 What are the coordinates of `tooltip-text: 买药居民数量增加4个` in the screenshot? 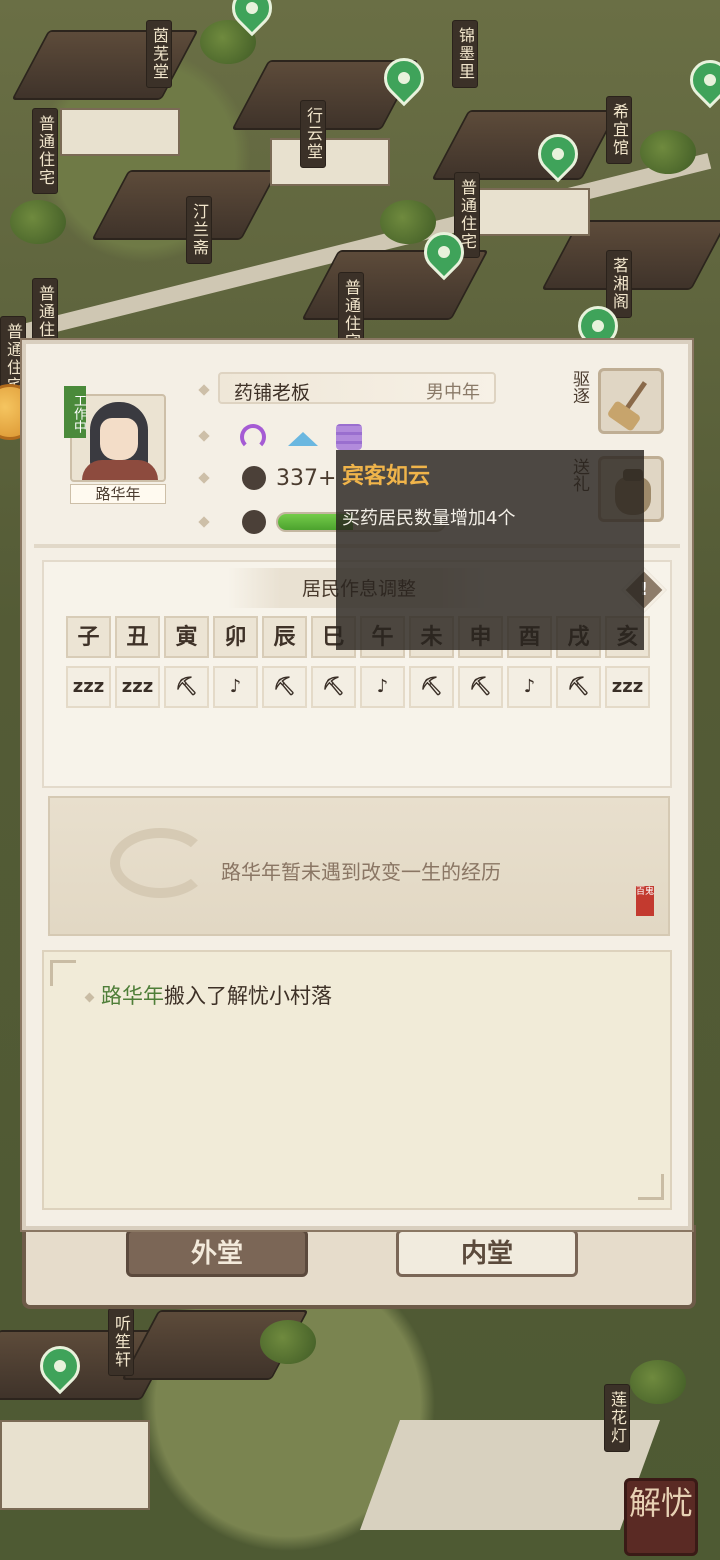 It's located at (429, 518).